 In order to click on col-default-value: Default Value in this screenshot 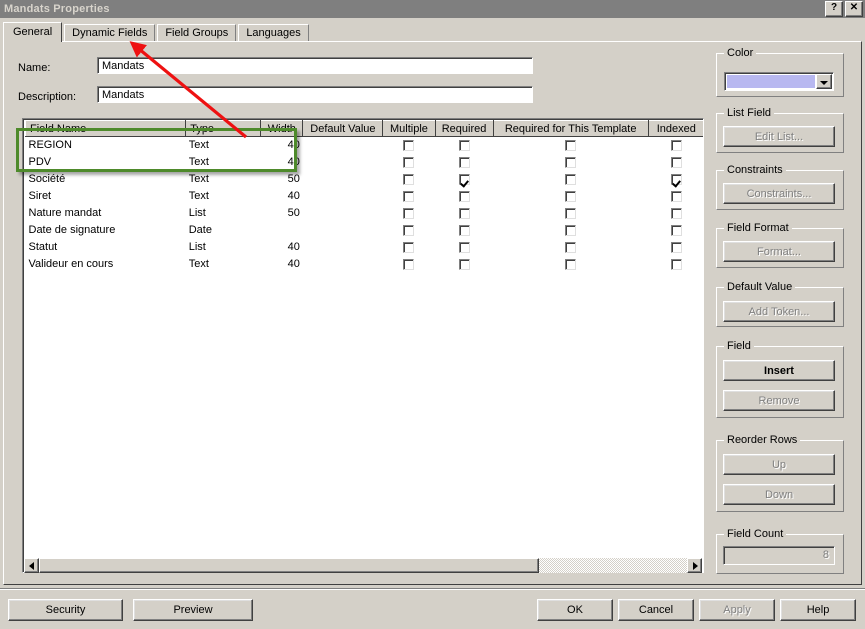, I will do `click(343, 128)`.